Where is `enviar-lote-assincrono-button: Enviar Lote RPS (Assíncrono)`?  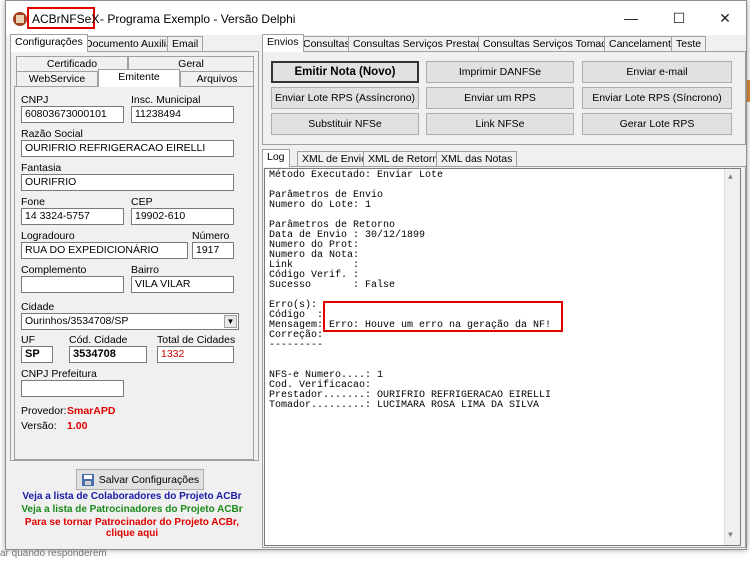
enviar-lote-assincrono-button: Enviar Lote RPS (Assíncrono) is located at coordinates (345, 98).